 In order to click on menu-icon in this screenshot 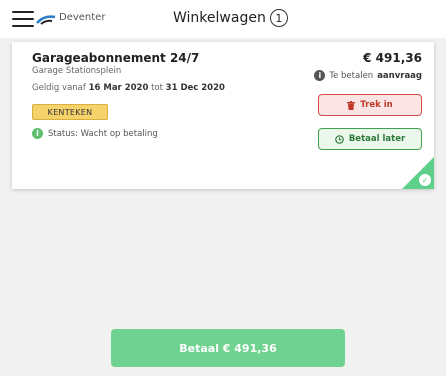, I will do `click(23, 19)`.